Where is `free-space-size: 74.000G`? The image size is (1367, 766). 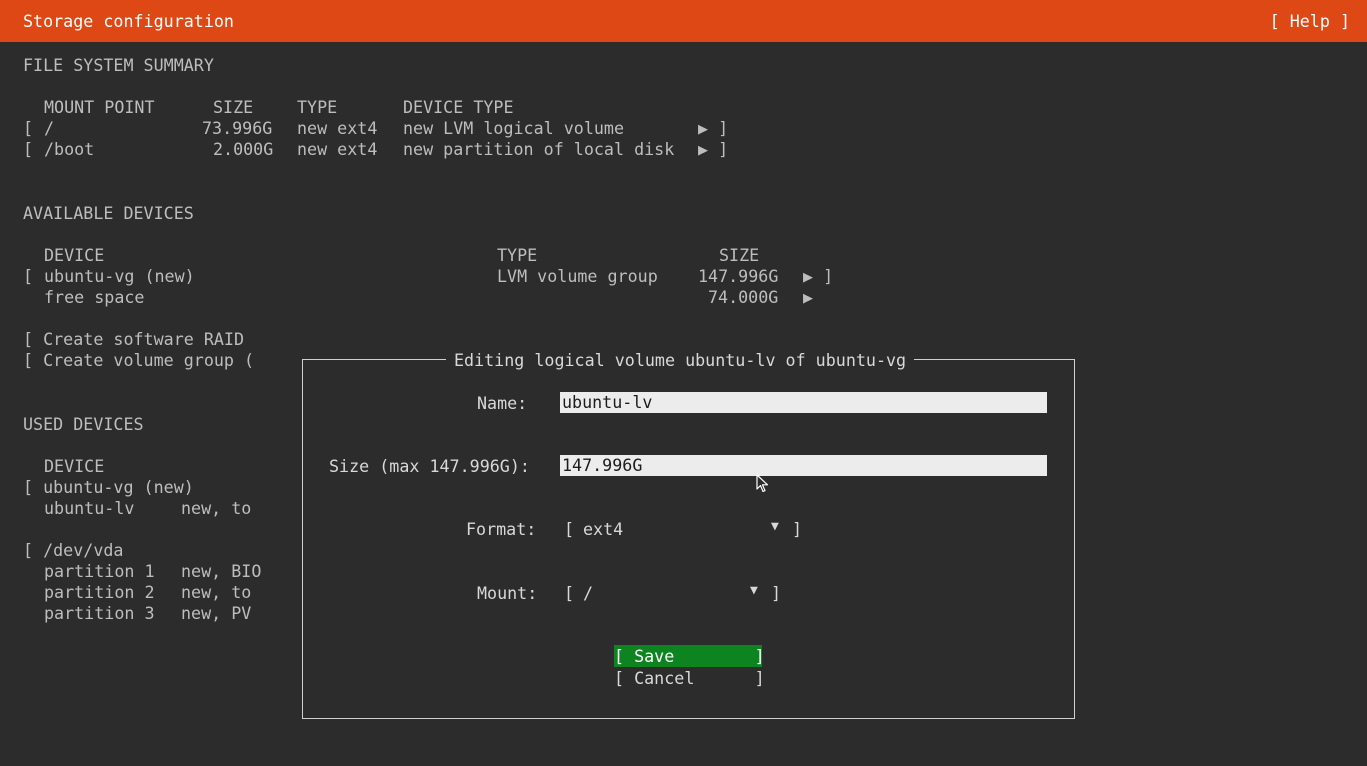
free-space-size: 74.000G is located at coordinates (743, 297).